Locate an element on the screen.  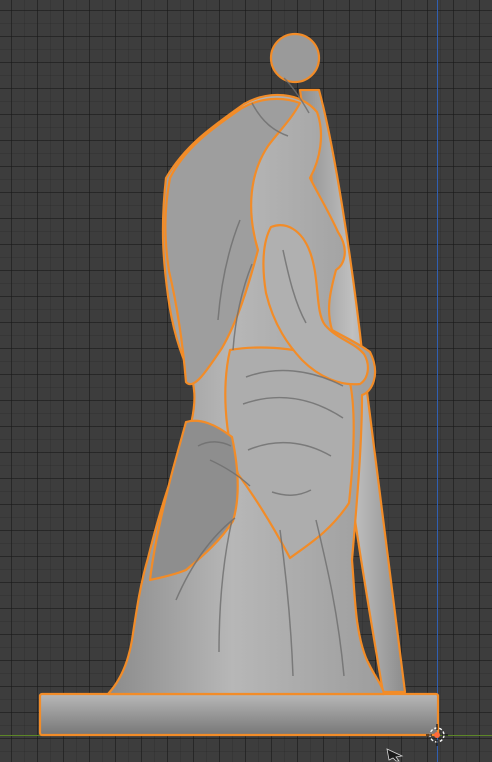
staff-orb is located at coordinates (295, 58).